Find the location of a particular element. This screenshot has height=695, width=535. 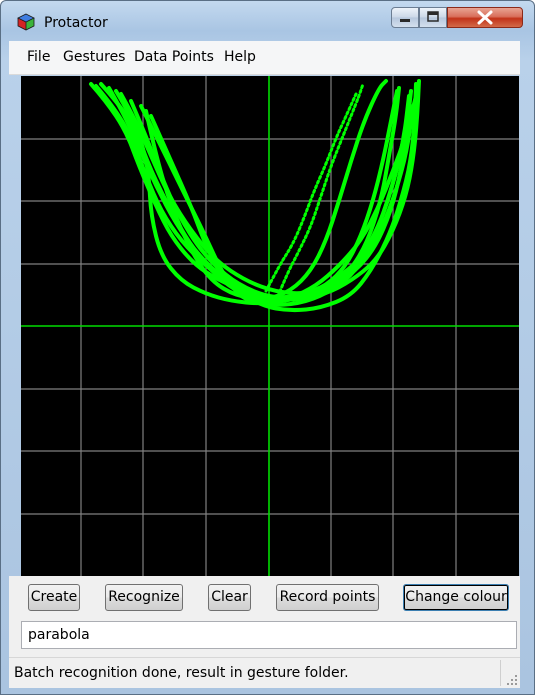

window-title: Protactor is located at coordinates (76, 23).